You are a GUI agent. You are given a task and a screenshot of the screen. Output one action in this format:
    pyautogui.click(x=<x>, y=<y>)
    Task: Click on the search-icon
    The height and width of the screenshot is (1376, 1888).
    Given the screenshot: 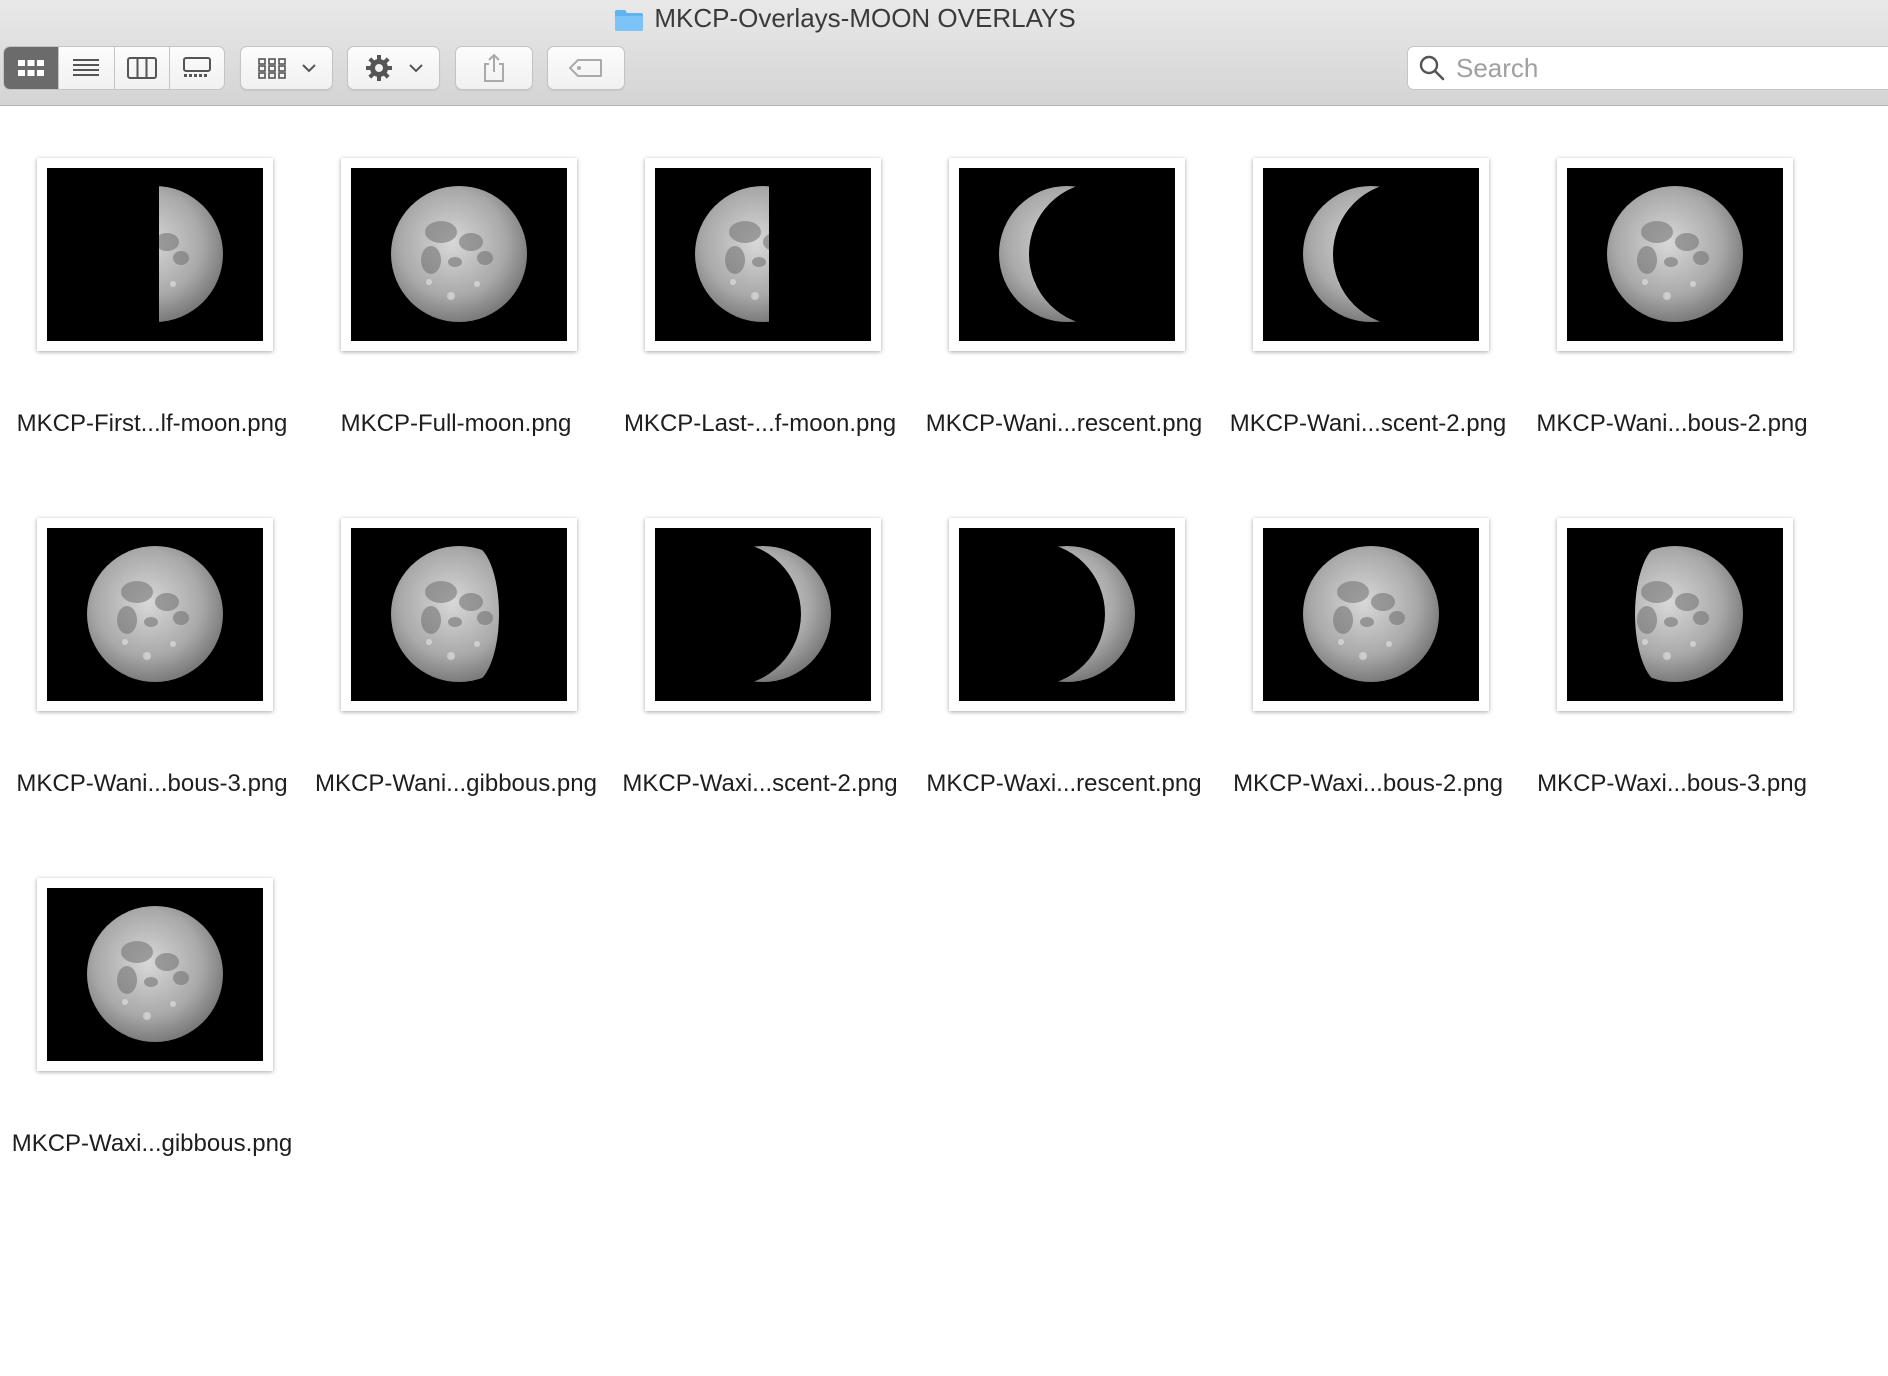 What is the action you would take?
    pyautogui.click(x=1432, y=68)
    